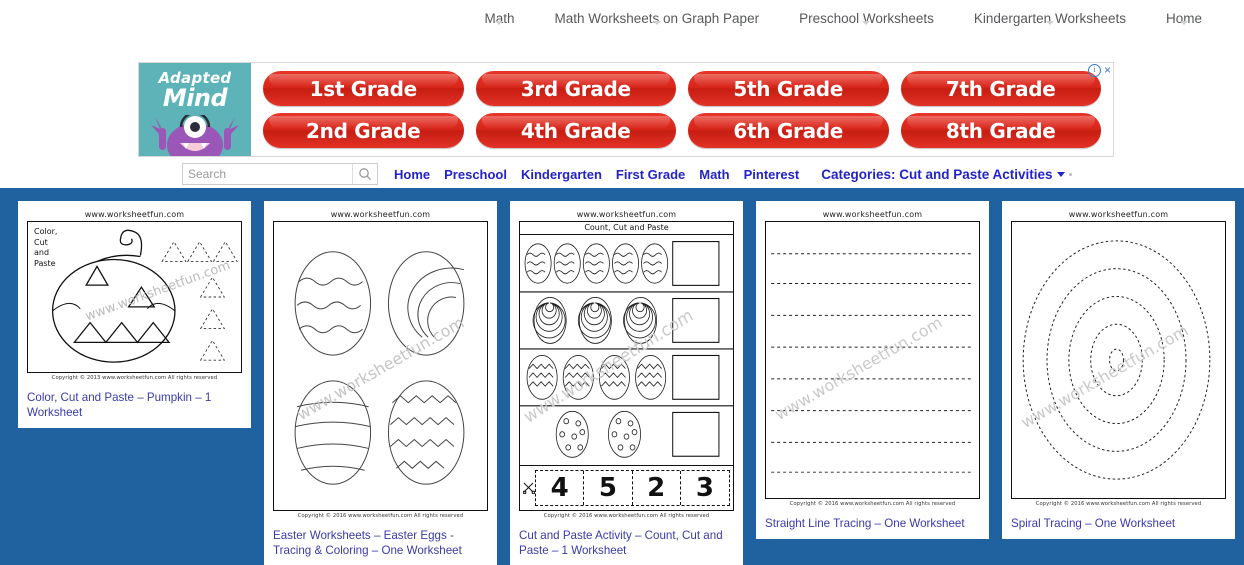 The height and width of the screenshot is (565, 1244). What do you see at coordinates (788, 88) in the screenshot?
I see `ad-button-5th-grade: 5th Grade` at bounding box center [788, 88].